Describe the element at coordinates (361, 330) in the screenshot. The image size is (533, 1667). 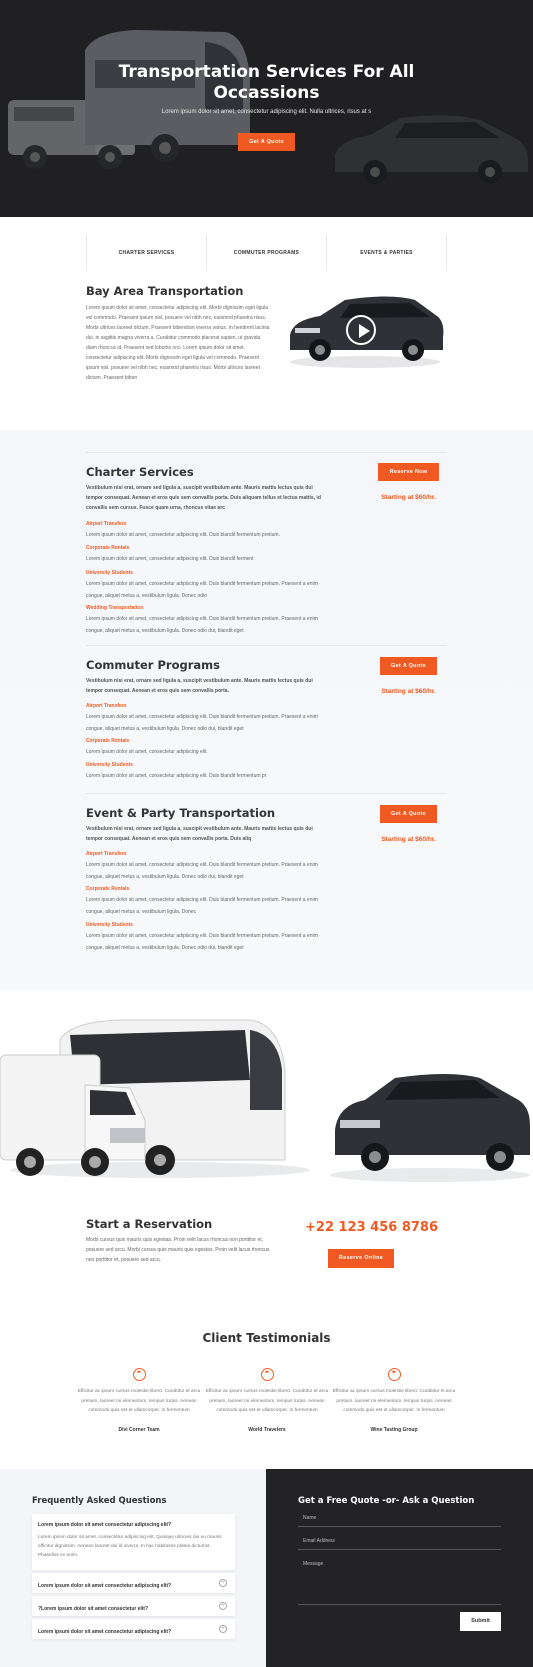
I see `play-icon` at that location.